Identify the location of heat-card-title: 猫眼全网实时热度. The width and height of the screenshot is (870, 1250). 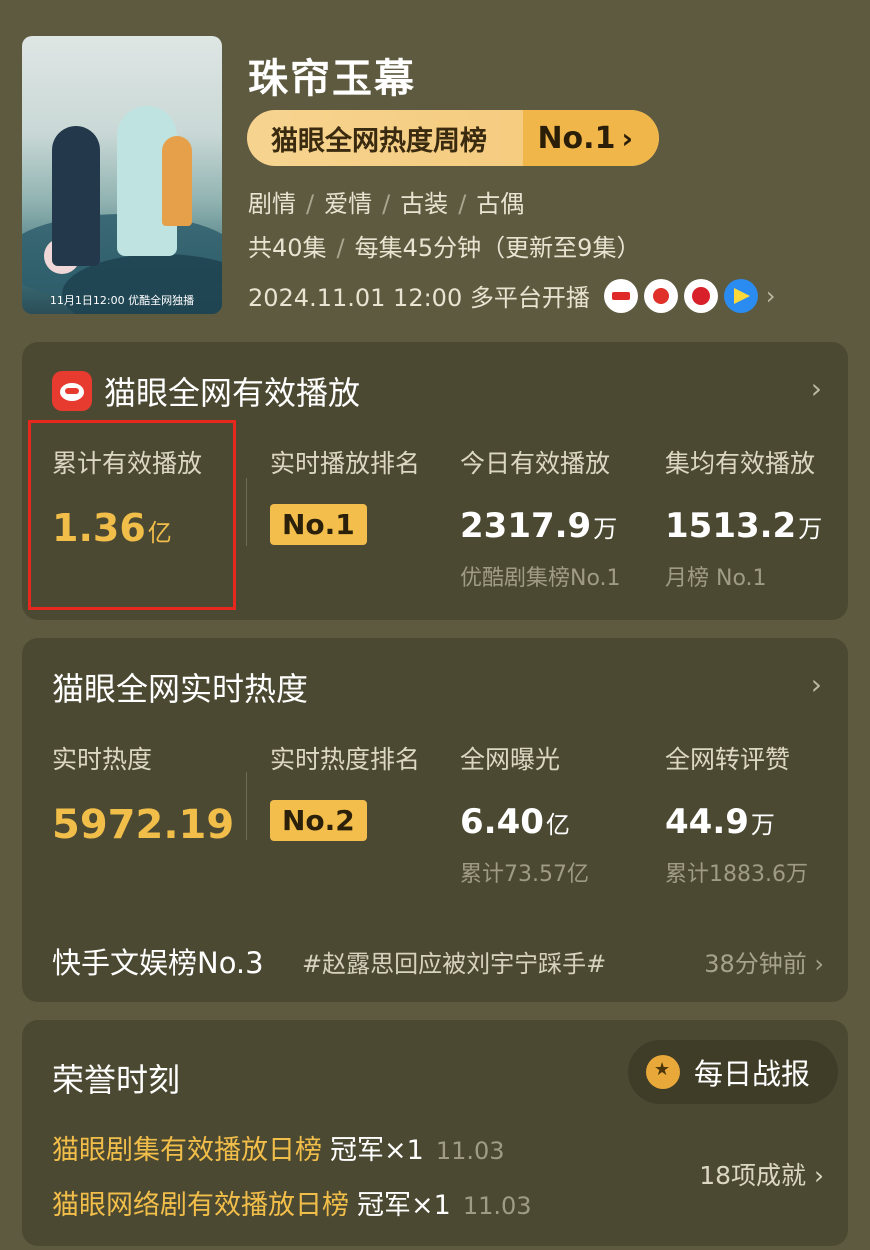
(180, 689).